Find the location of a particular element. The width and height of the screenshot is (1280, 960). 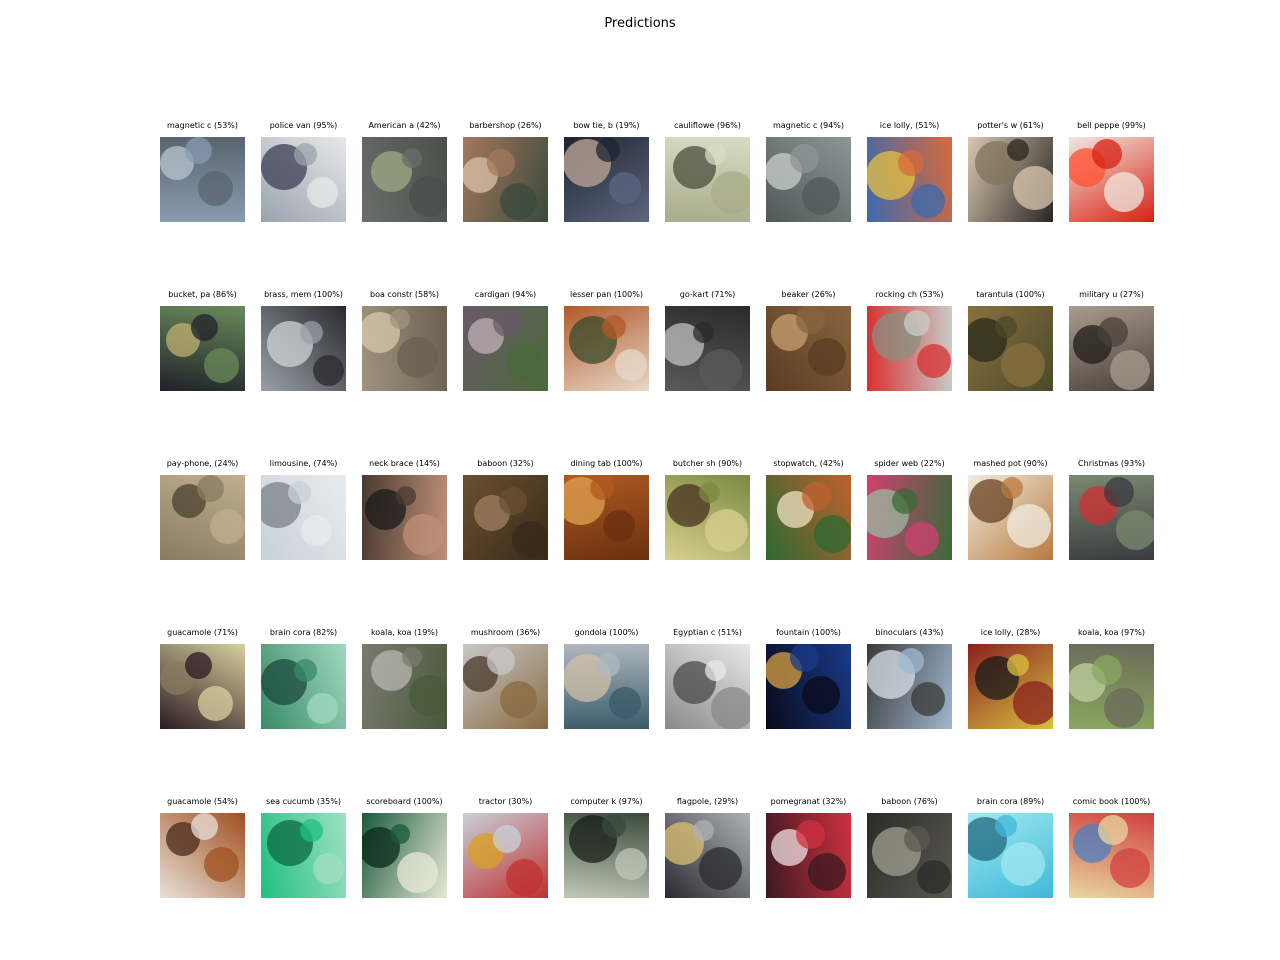

prediction-cell: cardigan (94%) is located at coordinates (505, 340).